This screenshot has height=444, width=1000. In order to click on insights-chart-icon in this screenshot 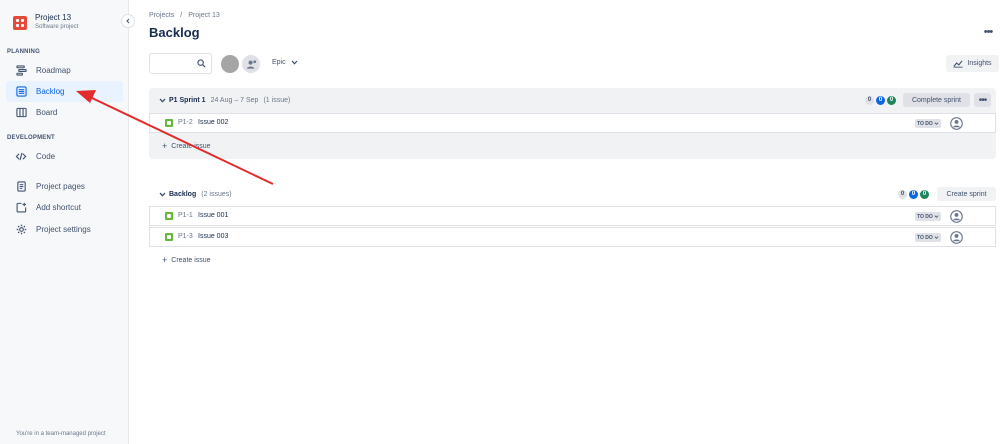, I will do `click(958, 64)`.